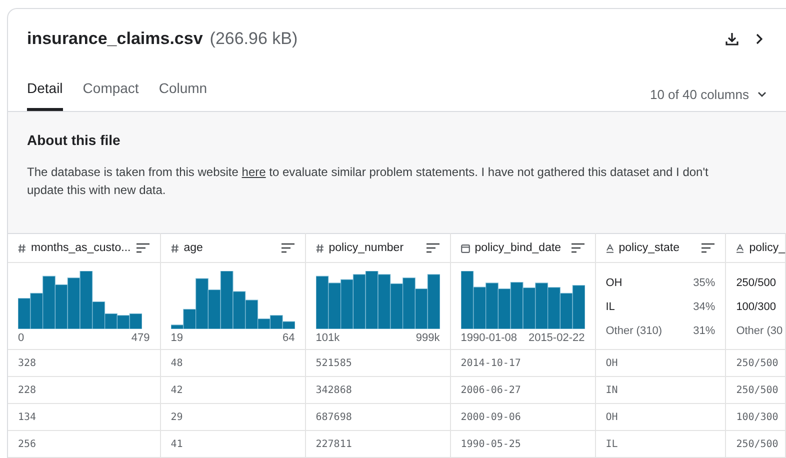  Describe the element at coordinates (612, 390) in the screenshot. I see `table-cell: IN` at that location.